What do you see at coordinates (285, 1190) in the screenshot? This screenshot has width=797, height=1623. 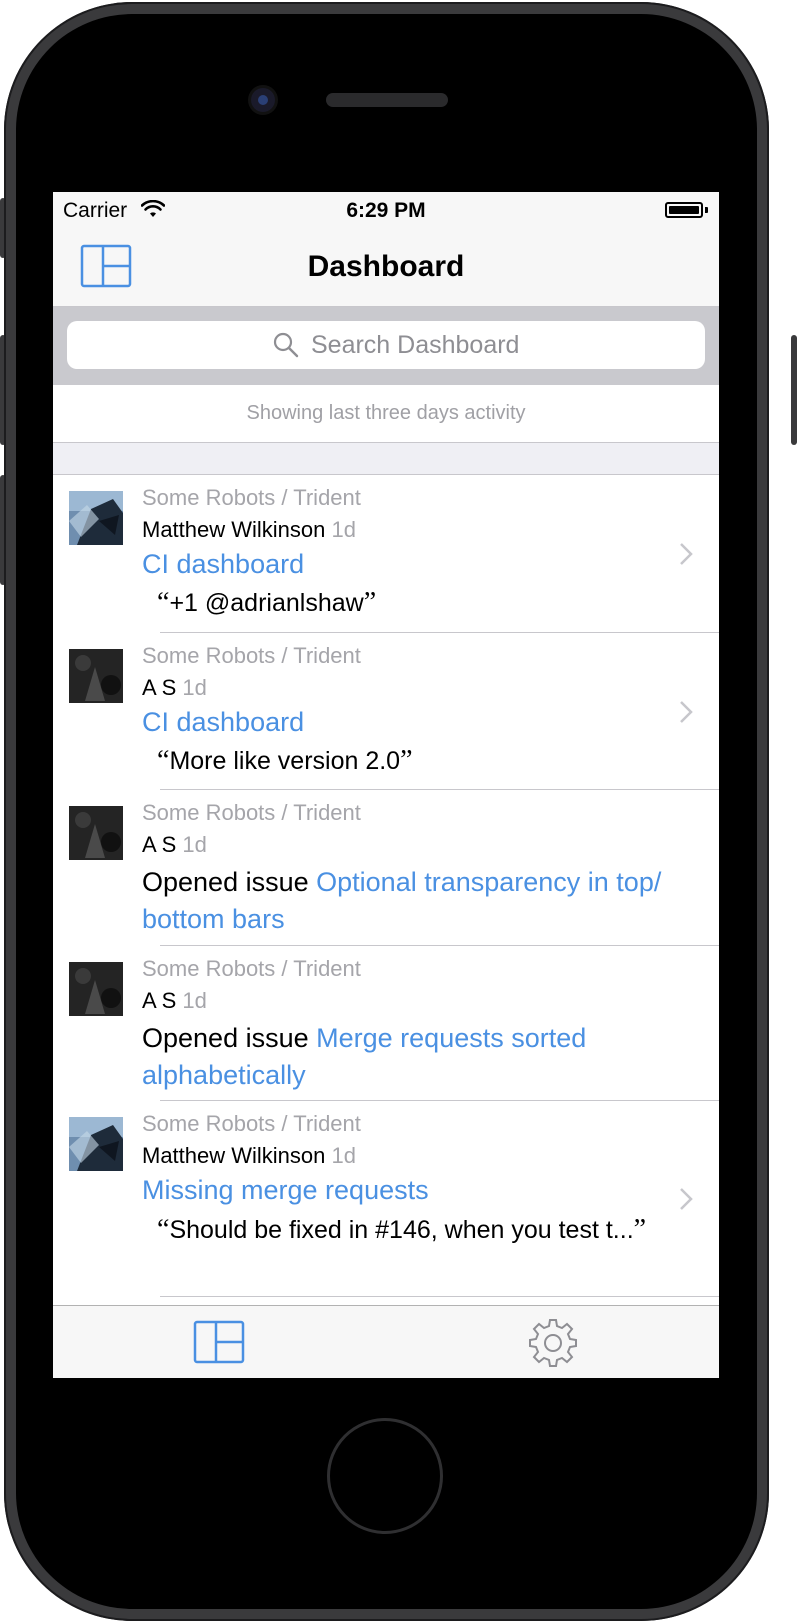 I see `item-title-link: Missing merge requests` at bounding box center [285, 1190].